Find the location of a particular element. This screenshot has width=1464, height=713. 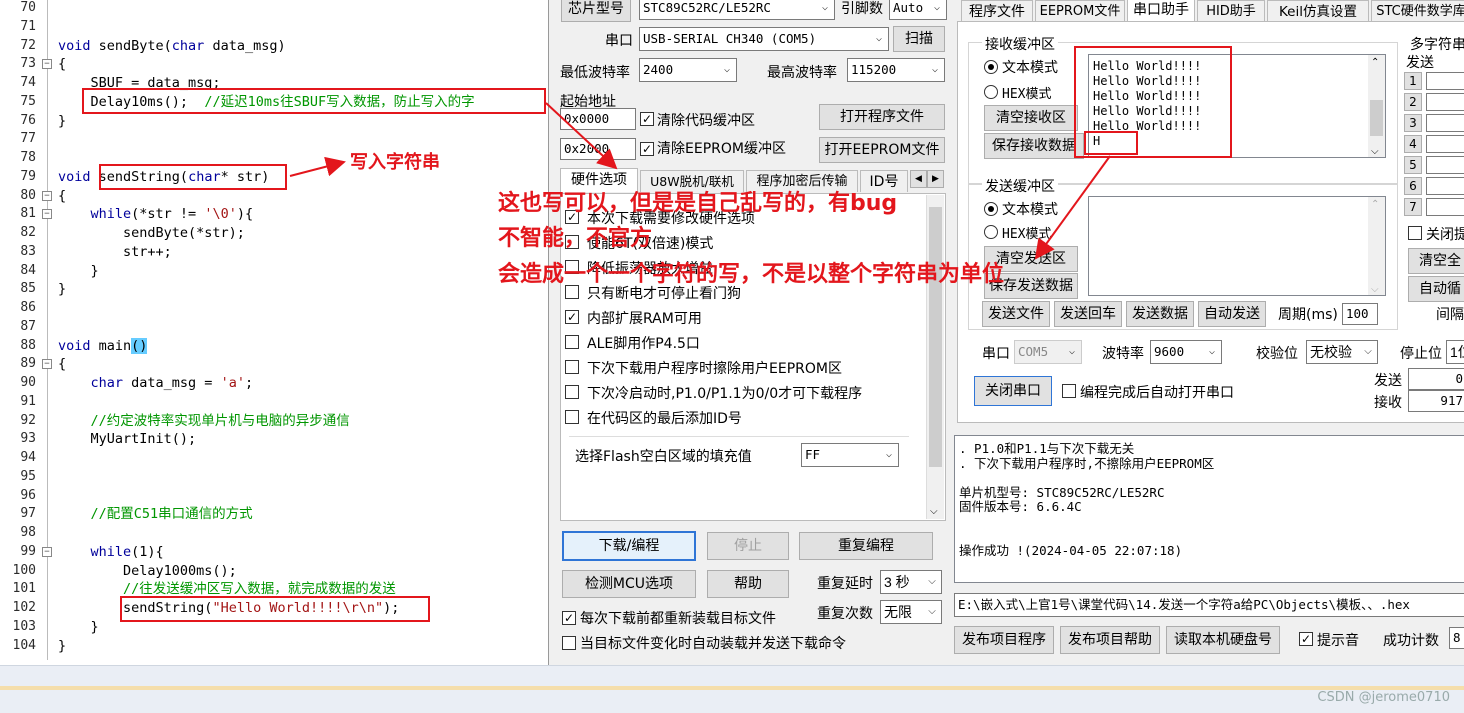

arrow-to-note is located at coordinates (581, 136).